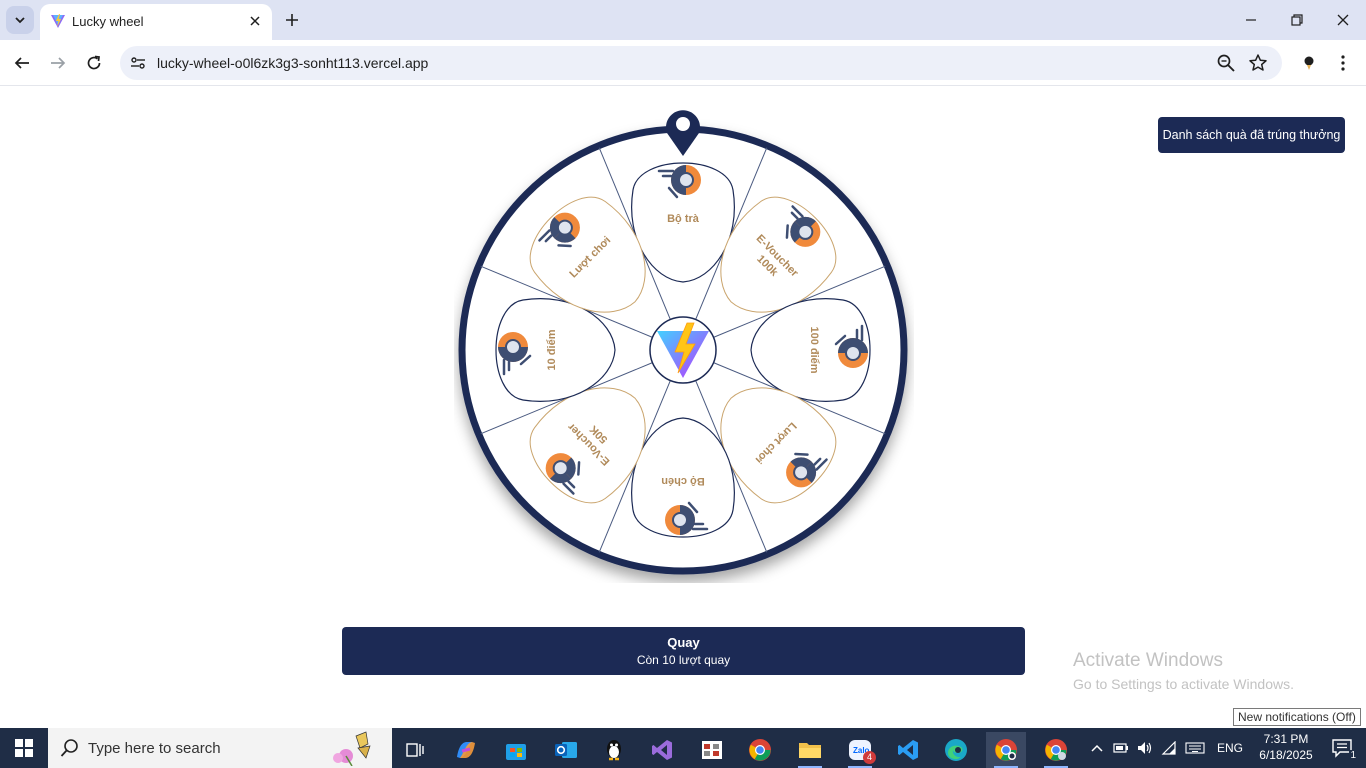 This screenshot has width=1366, height=768. I want to click on visual-studio-app, so click(662, 750).